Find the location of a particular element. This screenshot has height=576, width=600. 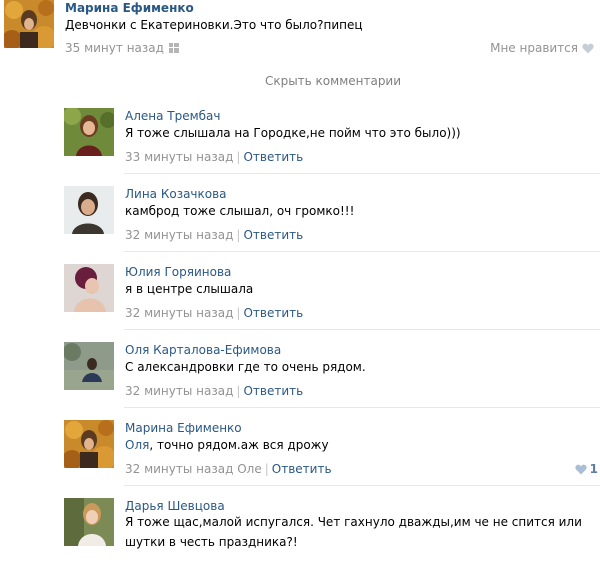

windows-icon is located at coordinates (173, 48).